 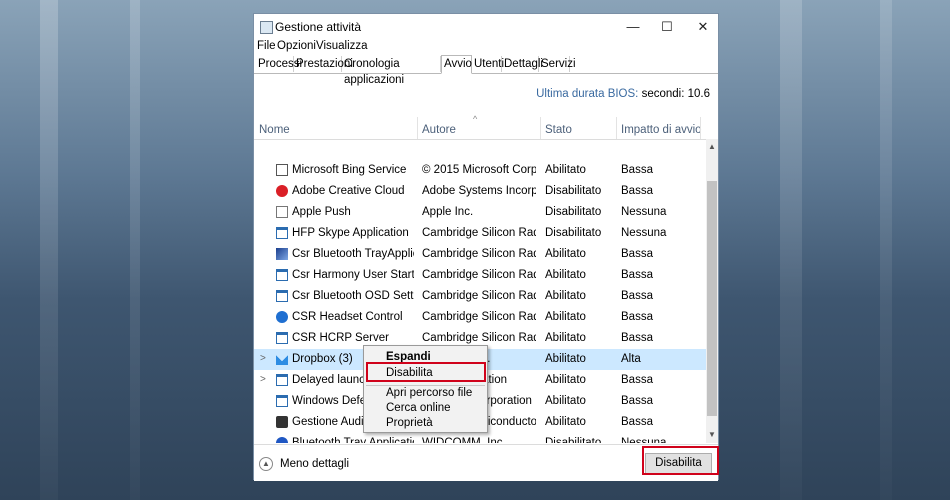 I want to click on dropbox-icon, so click(x=282, y=359).